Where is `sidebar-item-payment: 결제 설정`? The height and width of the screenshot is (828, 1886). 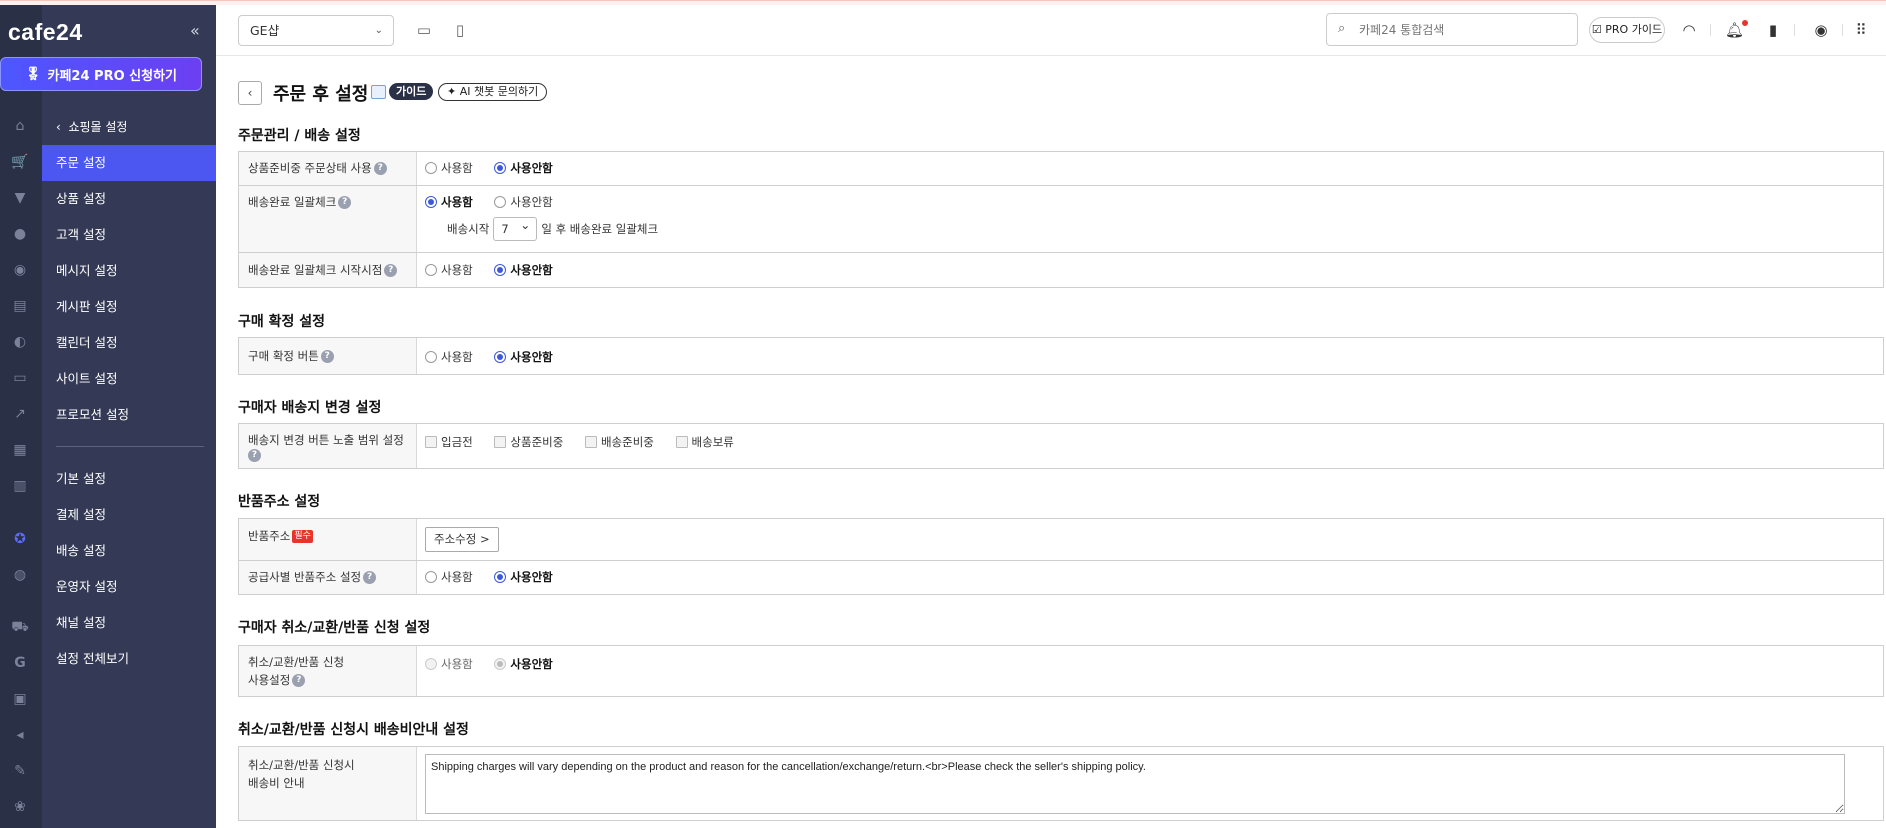
sidebar-item-payment: 결제 설정 is located at coordinates (129, 515).